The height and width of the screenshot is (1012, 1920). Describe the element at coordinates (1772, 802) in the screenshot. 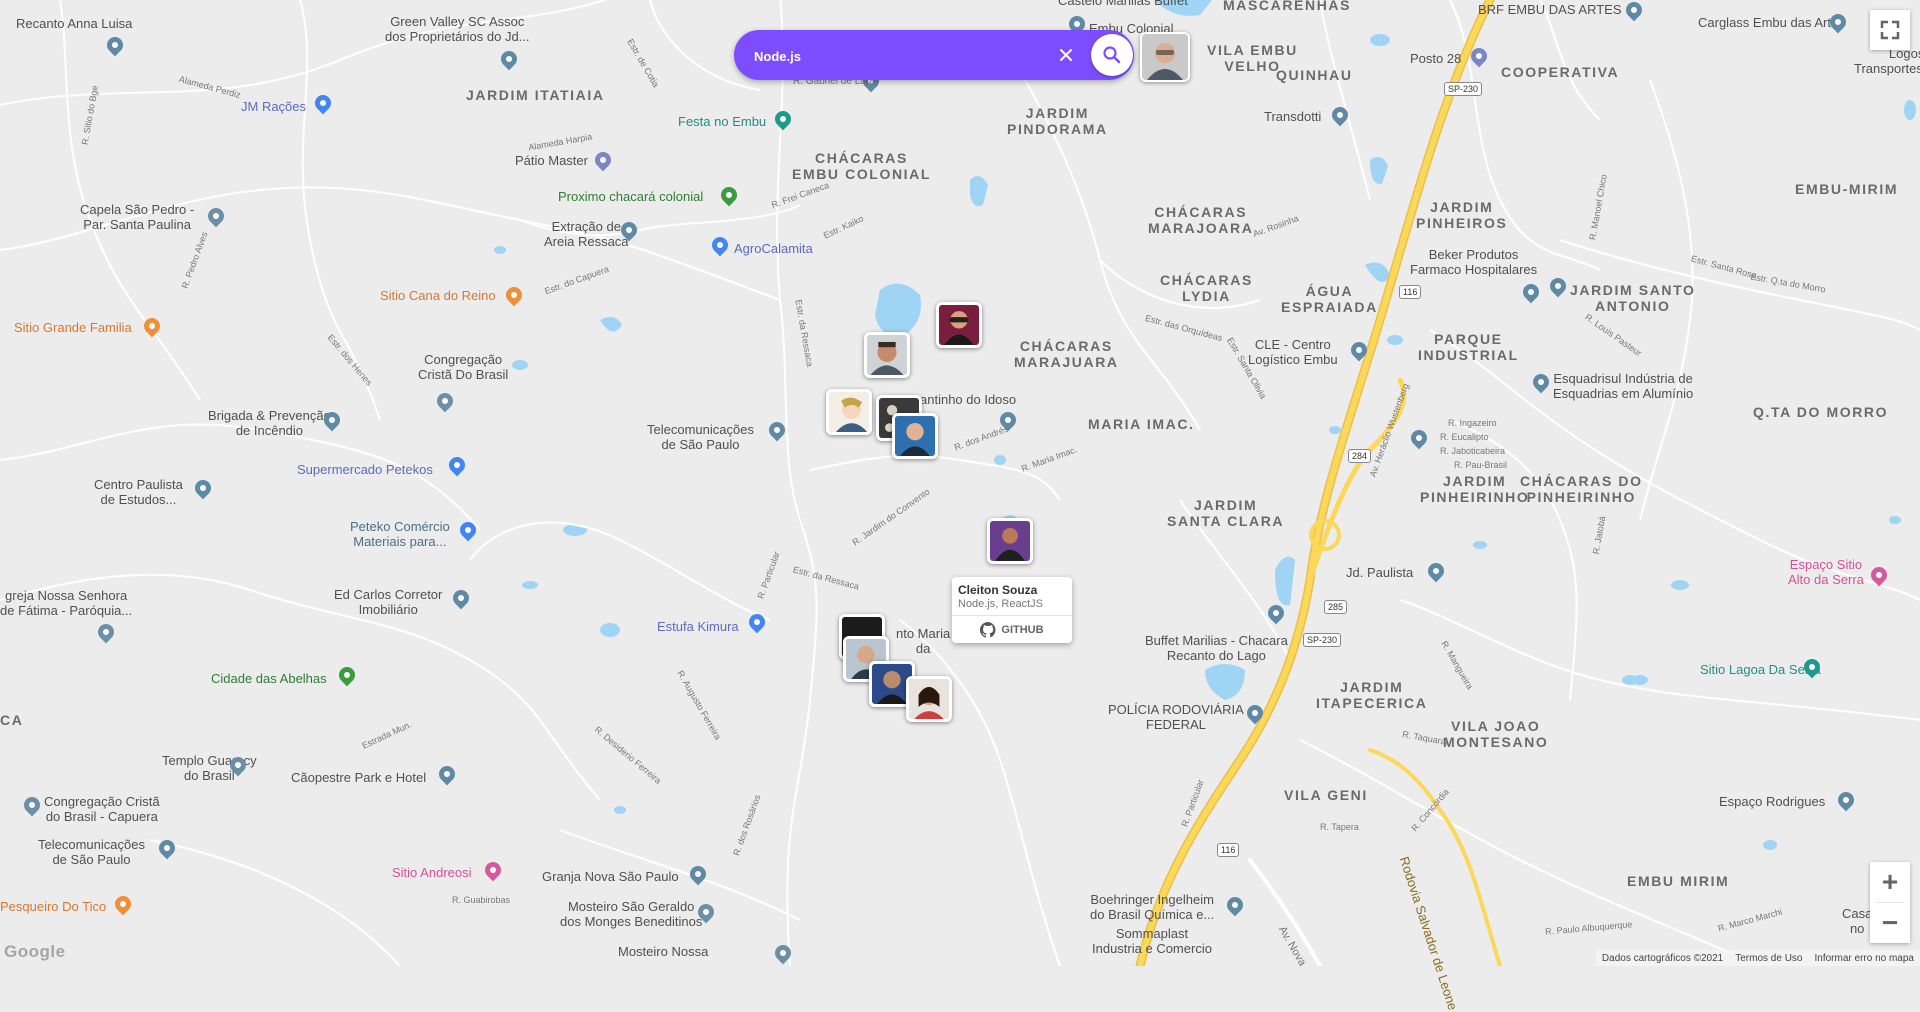

I see `poi-label: Espaço Rodrigues` at that location.